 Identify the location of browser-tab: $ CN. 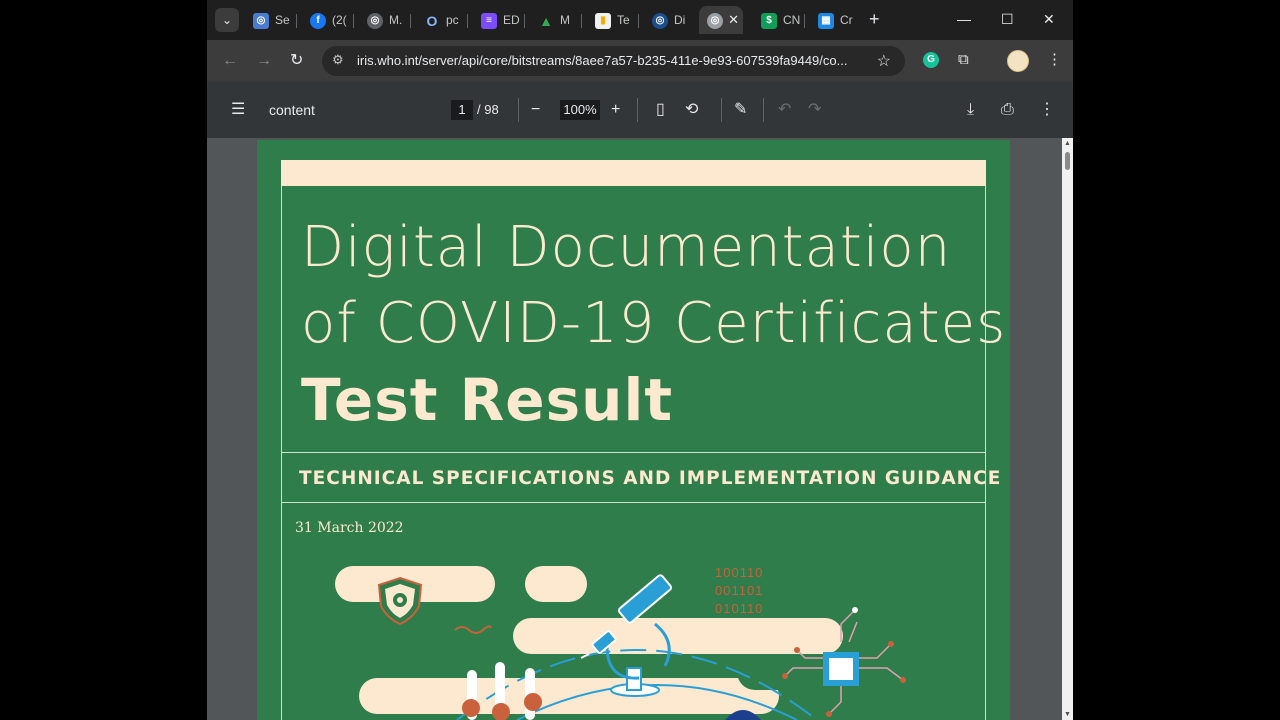
(779, 20).